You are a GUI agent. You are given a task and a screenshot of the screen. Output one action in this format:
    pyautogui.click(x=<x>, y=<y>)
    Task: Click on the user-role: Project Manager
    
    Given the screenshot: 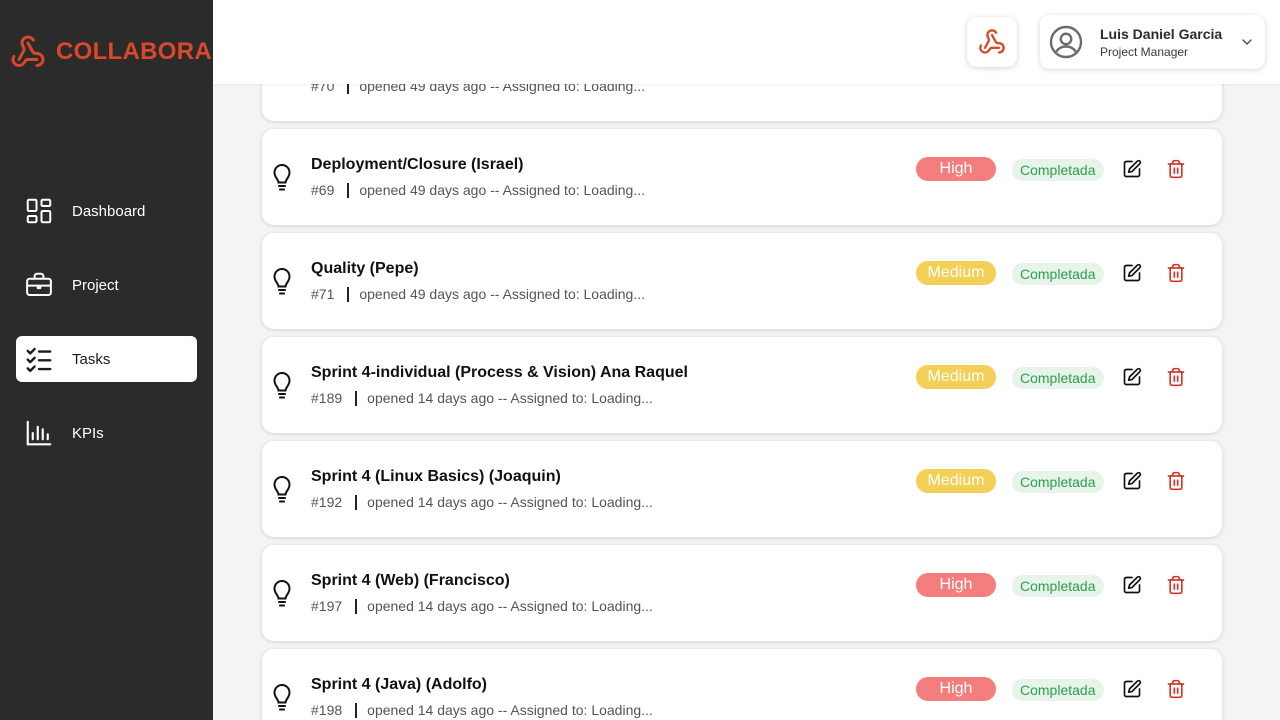 What is the action you would take?
    pyautogui.click(x=1144, y=51)
    